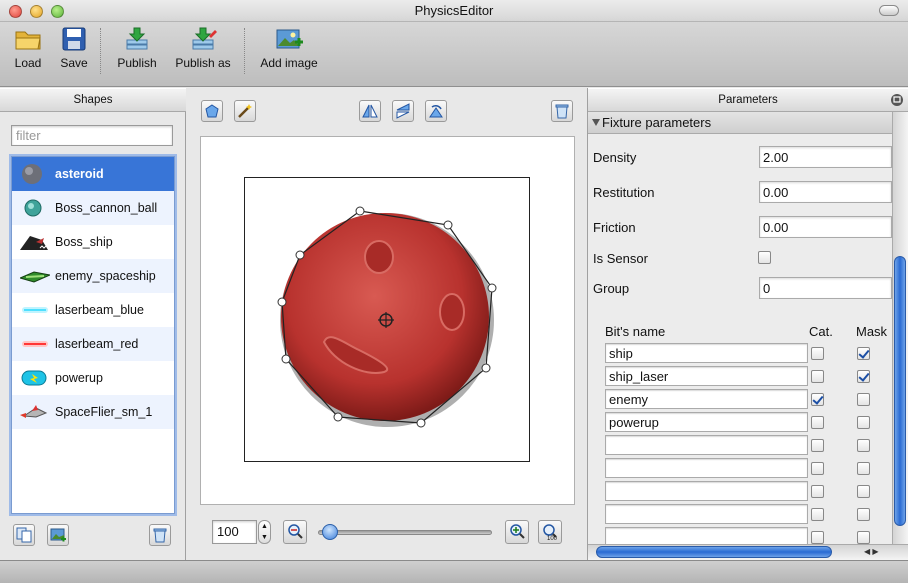 This screenshot has width=908, height=583. I want to click on zoom-out-button, so click(295, 532).